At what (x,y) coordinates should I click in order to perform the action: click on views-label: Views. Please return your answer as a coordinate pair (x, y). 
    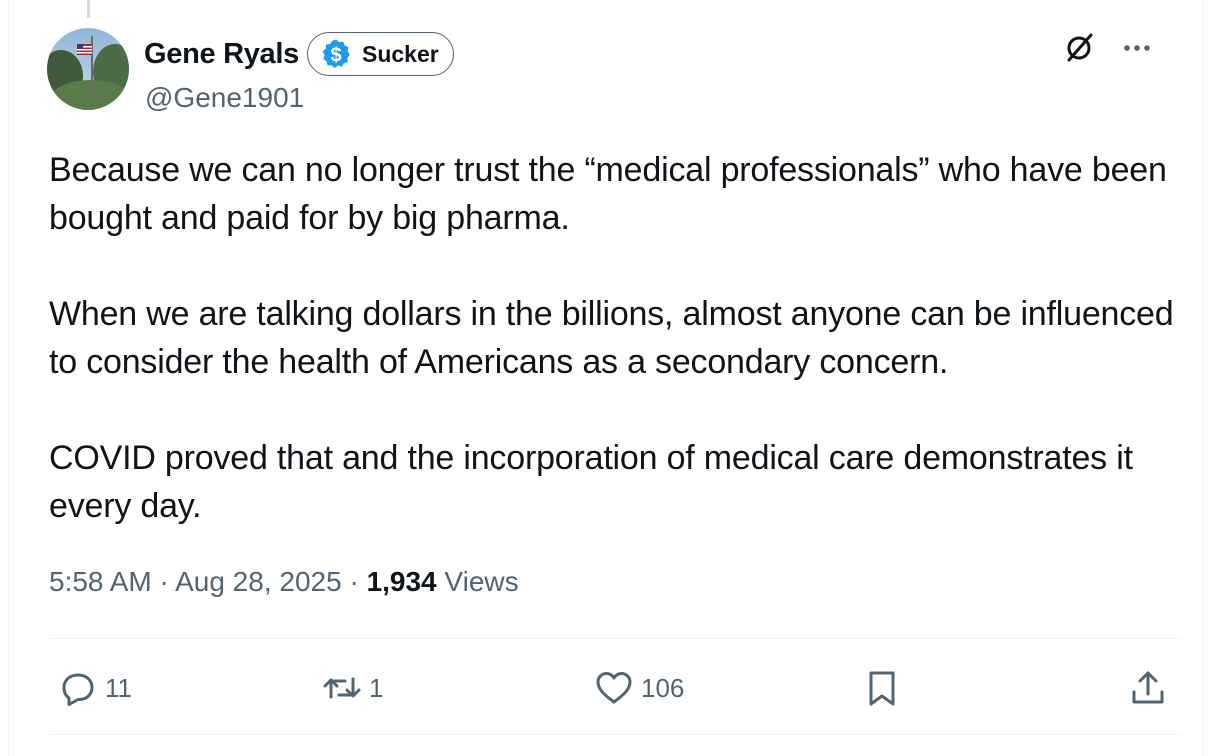
    Looking at the image, I should click on (481, 581).